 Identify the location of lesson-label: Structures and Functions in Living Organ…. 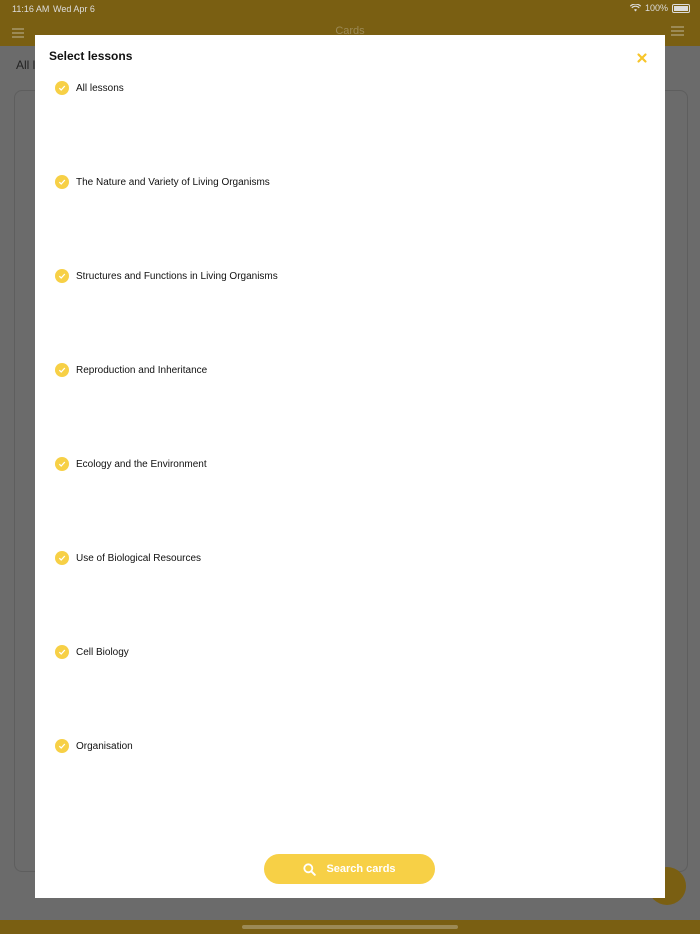
(177, 276).